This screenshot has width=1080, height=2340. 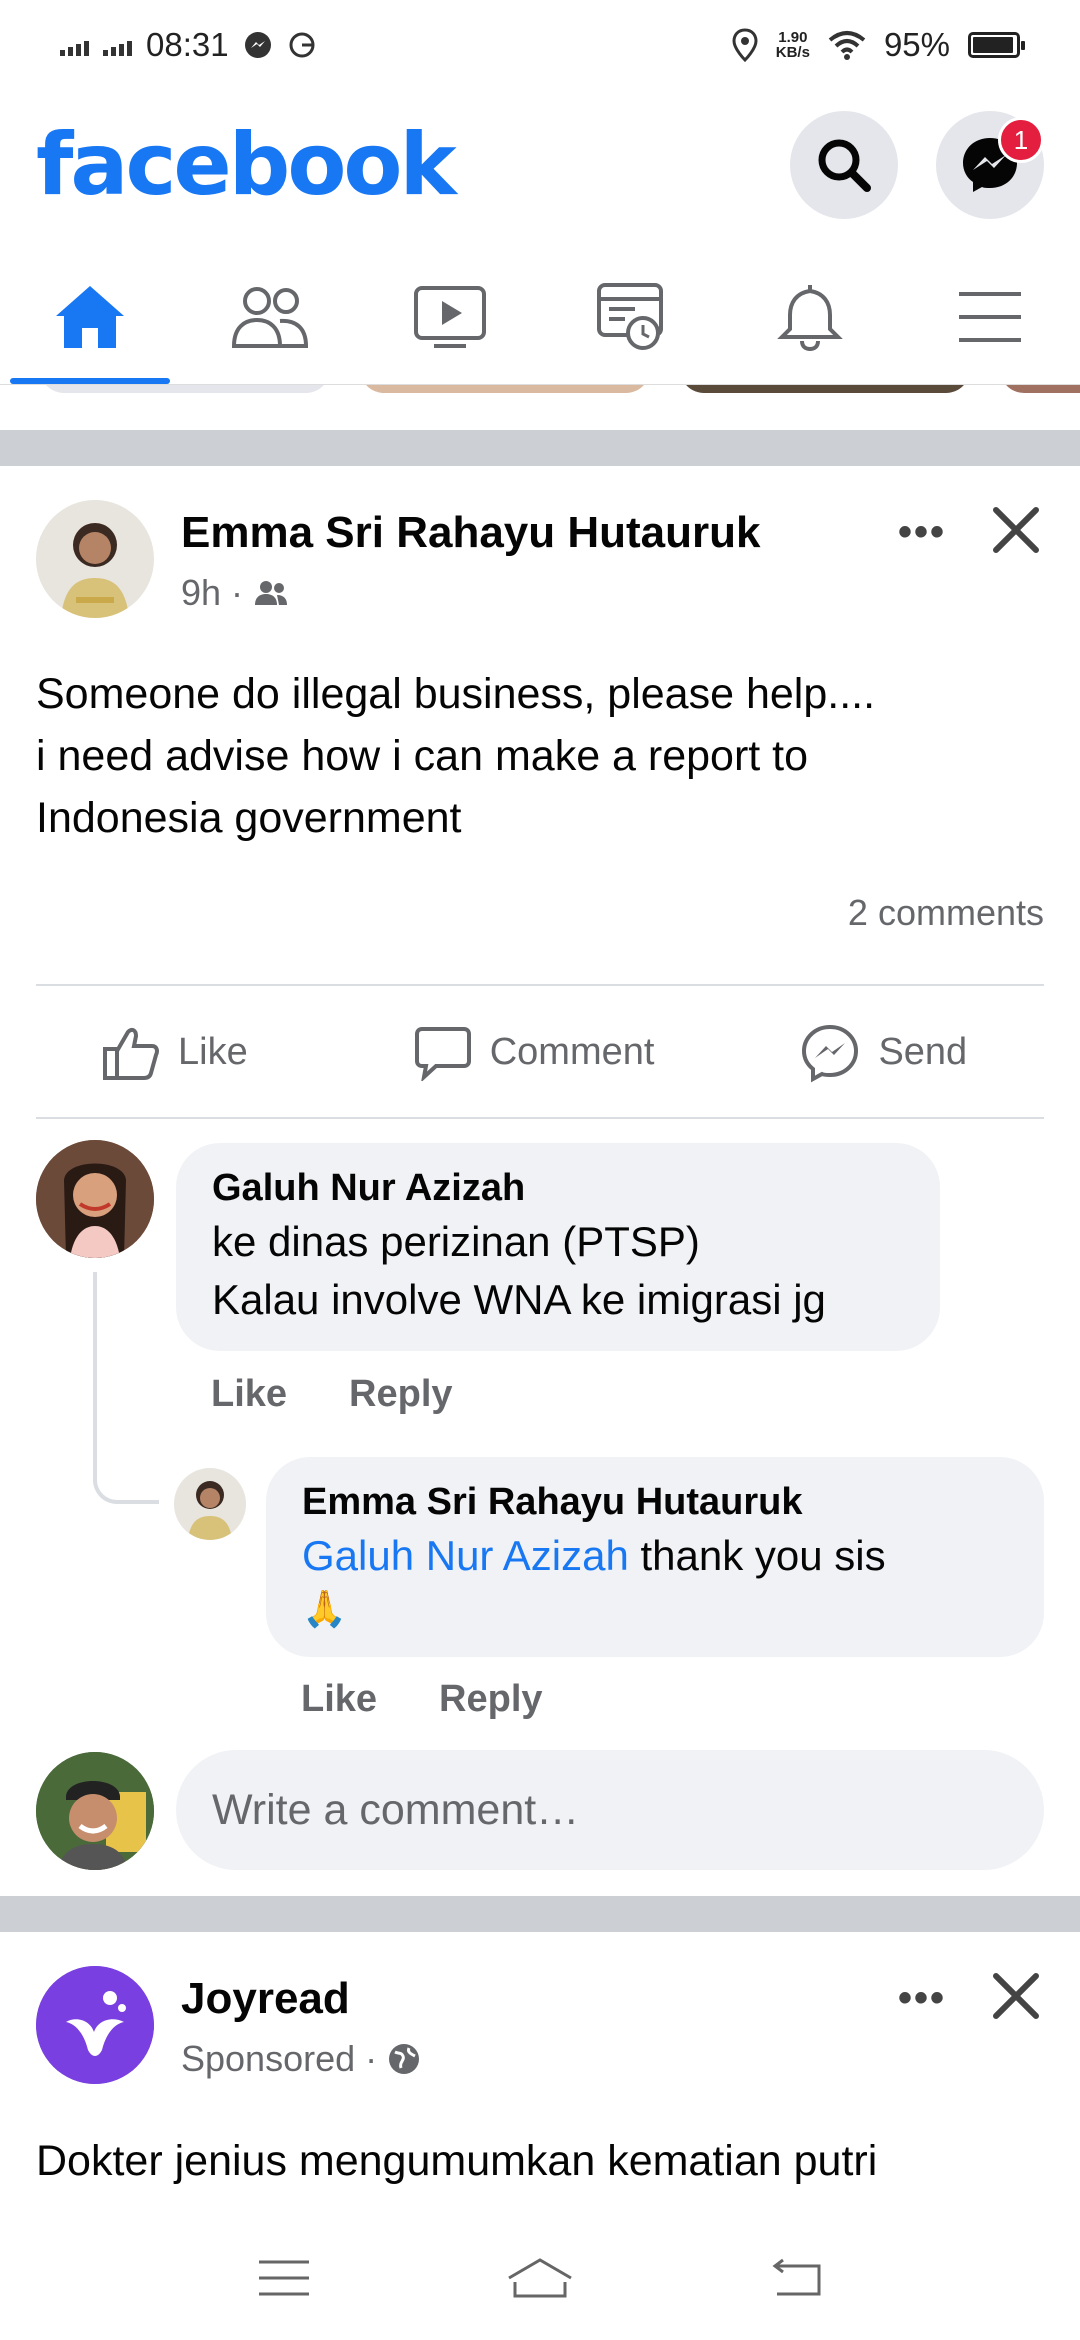 I want to click on messenger-notification-icon, so click(x=257, y=45).